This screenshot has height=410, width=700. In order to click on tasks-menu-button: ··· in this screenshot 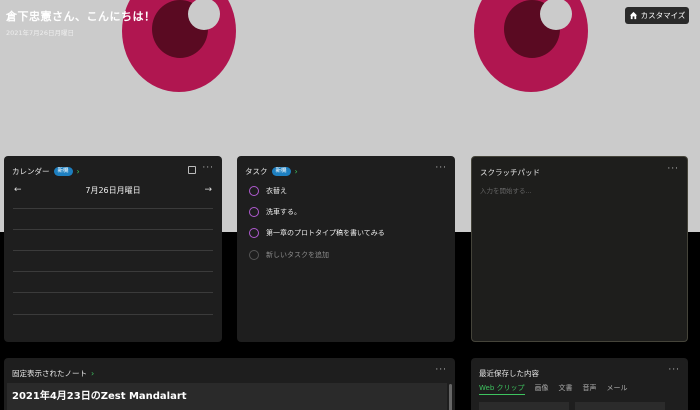, I will do `click(441, 168)`.